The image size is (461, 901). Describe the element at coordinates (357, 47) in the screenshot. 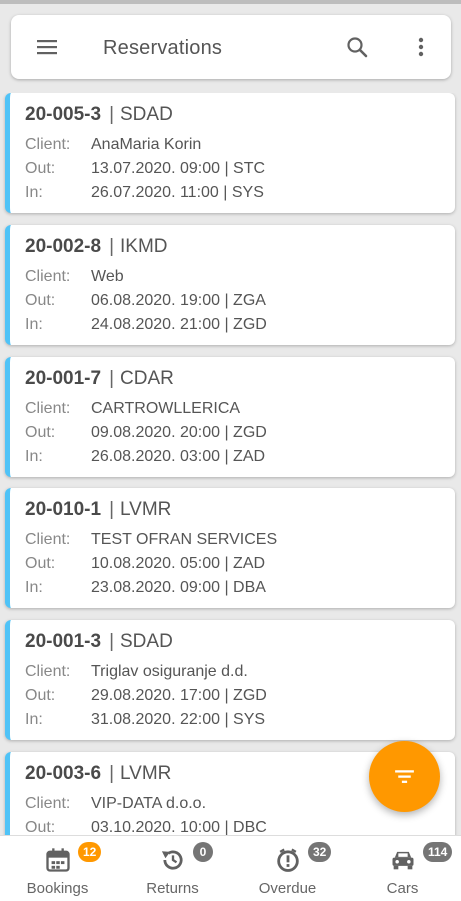

I see `search-icon` at that location.